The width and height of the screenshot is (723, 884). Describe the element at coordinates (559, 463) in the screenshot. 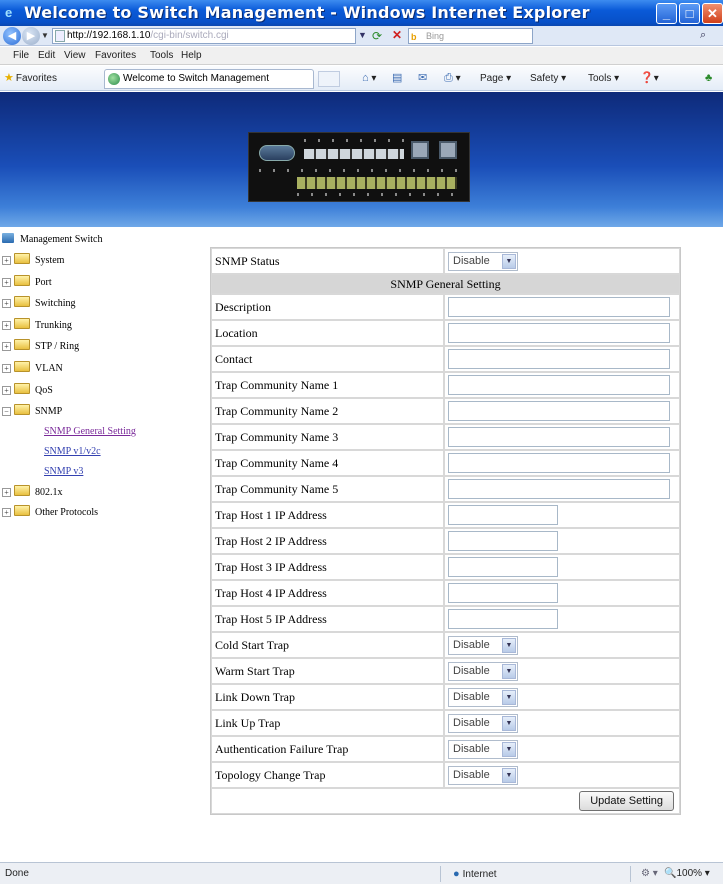

I see `trap-community-4-input` at that location.